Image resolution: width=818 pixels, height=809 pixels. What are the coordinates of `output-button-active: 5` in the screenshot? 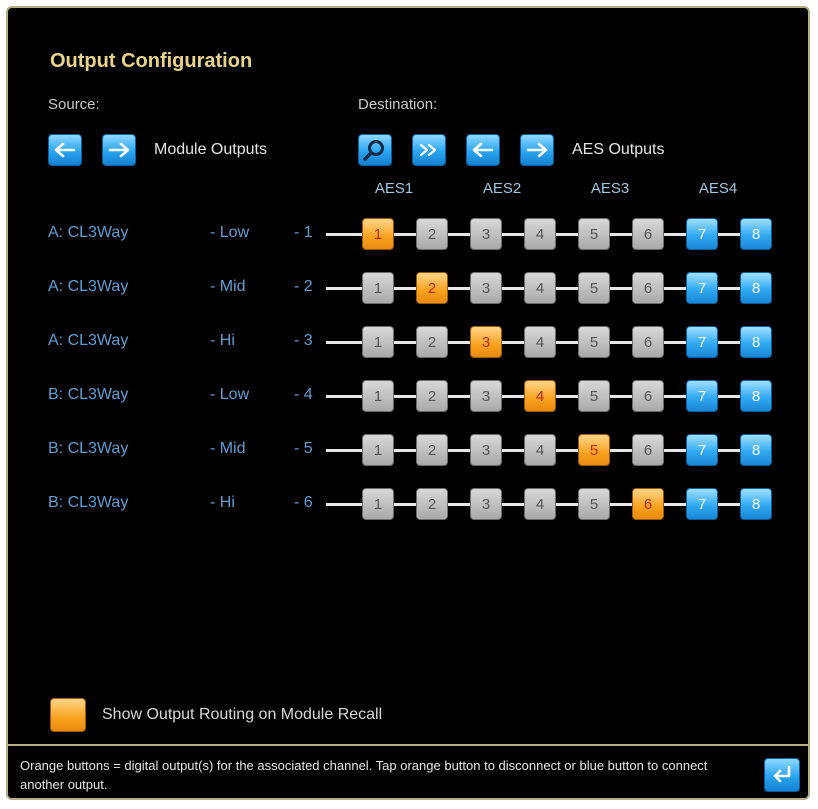 It's located at (594, 450).